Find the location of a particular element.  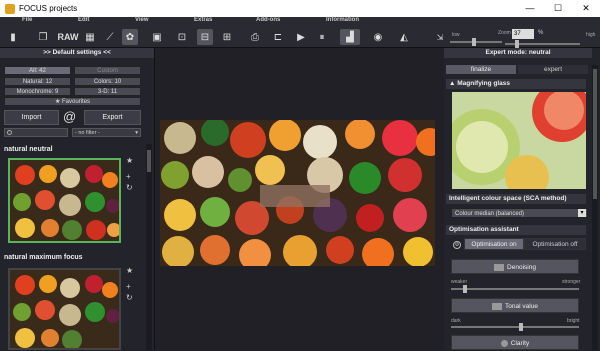

menu-view: View is located at coordinates (142, 20).